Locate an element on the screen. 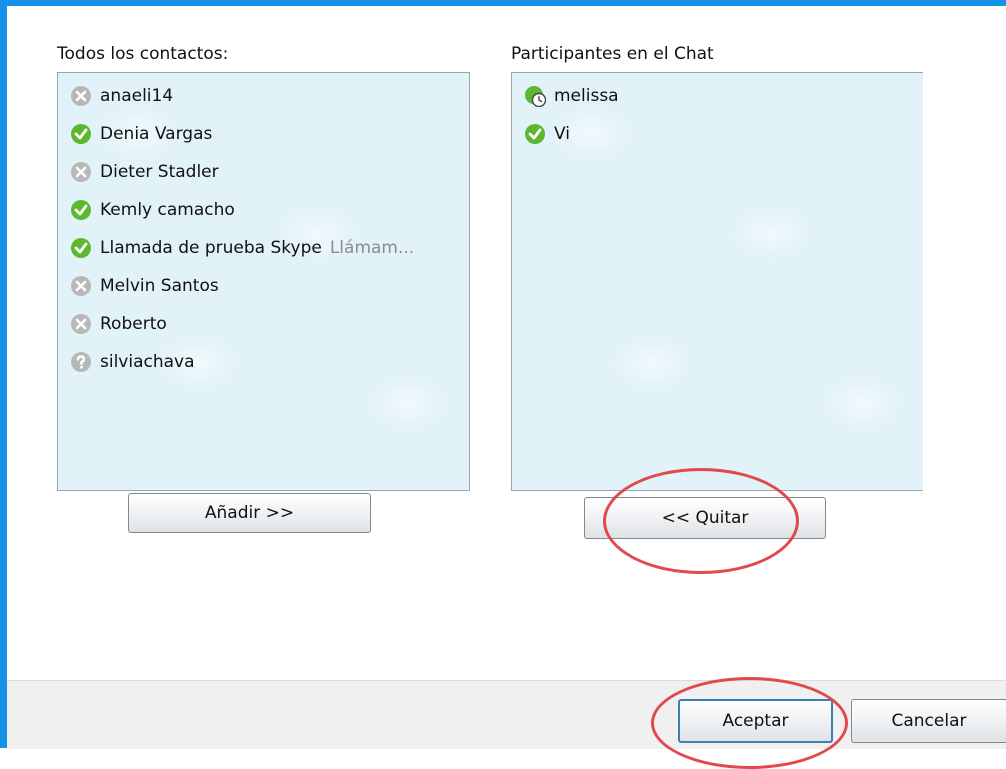 Image resolution: width=1006 pixels, height=769 pixels. contact-item: Kemly camacho is located at coordinates (152, 210).